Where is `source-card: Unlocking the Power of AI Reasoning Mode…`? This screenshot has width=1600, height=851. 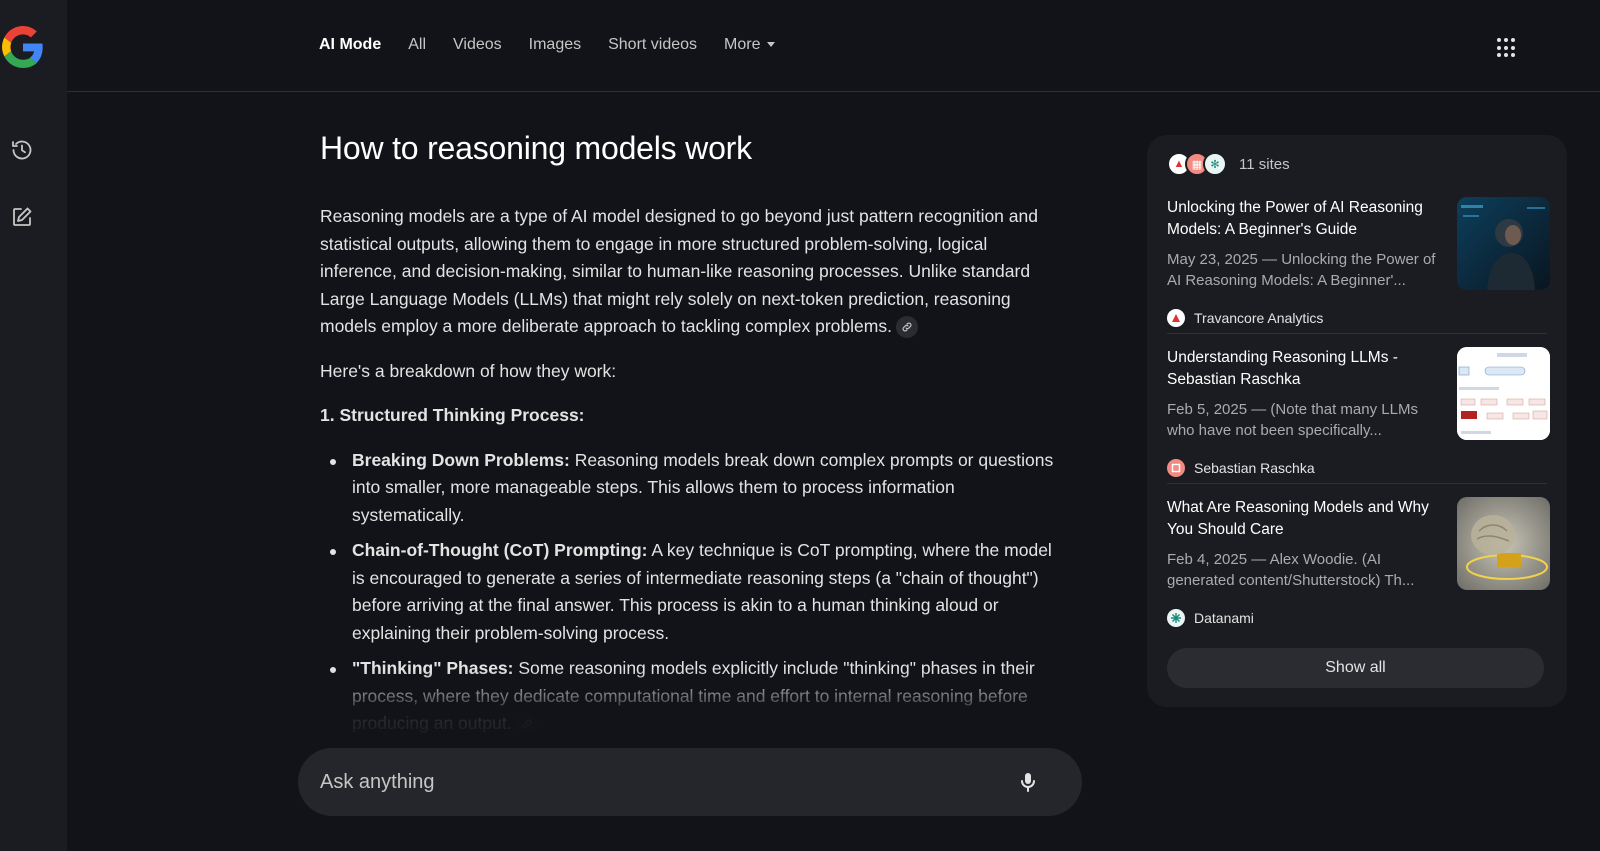
source-card: Unlocking the Power of AI Reasoning Mode… is located at coordinates (1358, 267).